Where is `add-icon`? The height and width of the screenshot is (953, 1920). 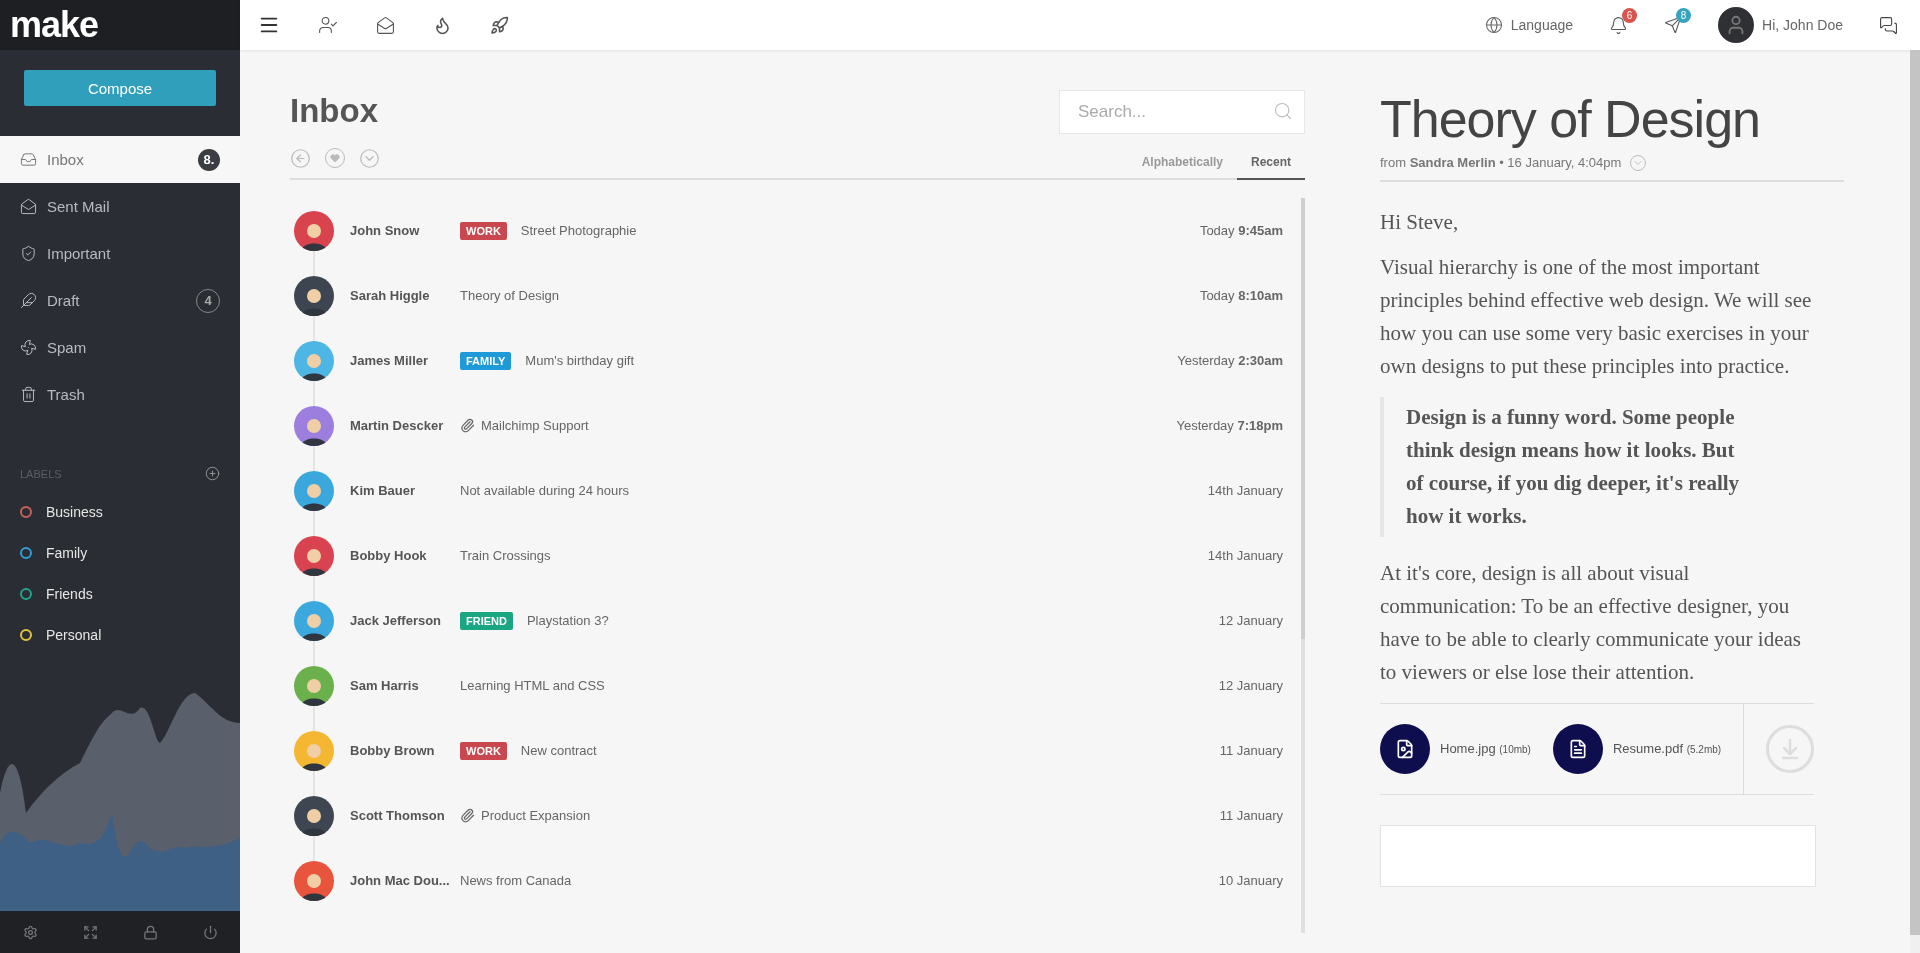
add-icon is located at coordinates (212, 473).